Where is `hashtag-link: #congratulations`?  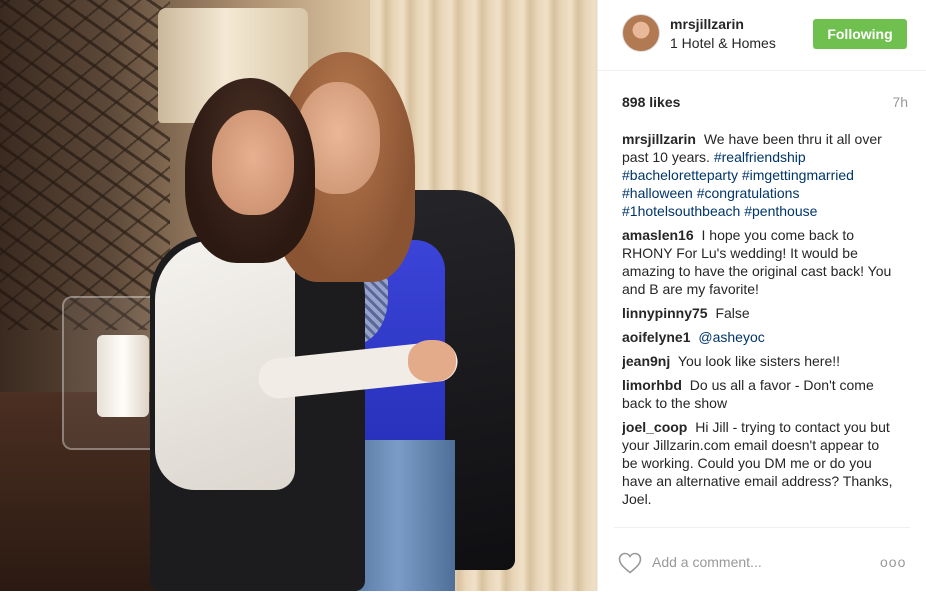 hashtag-link: #congratulations is located at coordinates (748, 193).